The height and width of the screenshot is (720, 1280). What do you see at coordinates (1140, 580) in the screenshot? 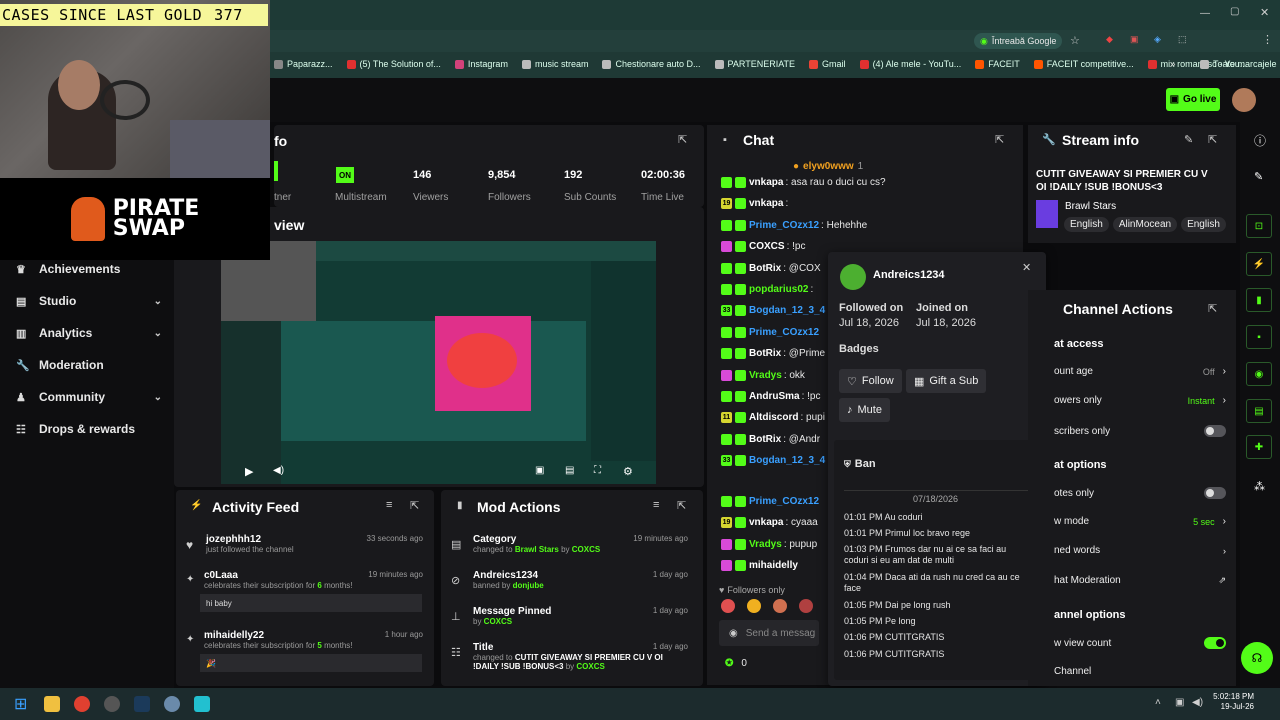
I see `chat-moderation-row: hat Moderation ⇗` at bounding box center [1140, 580].